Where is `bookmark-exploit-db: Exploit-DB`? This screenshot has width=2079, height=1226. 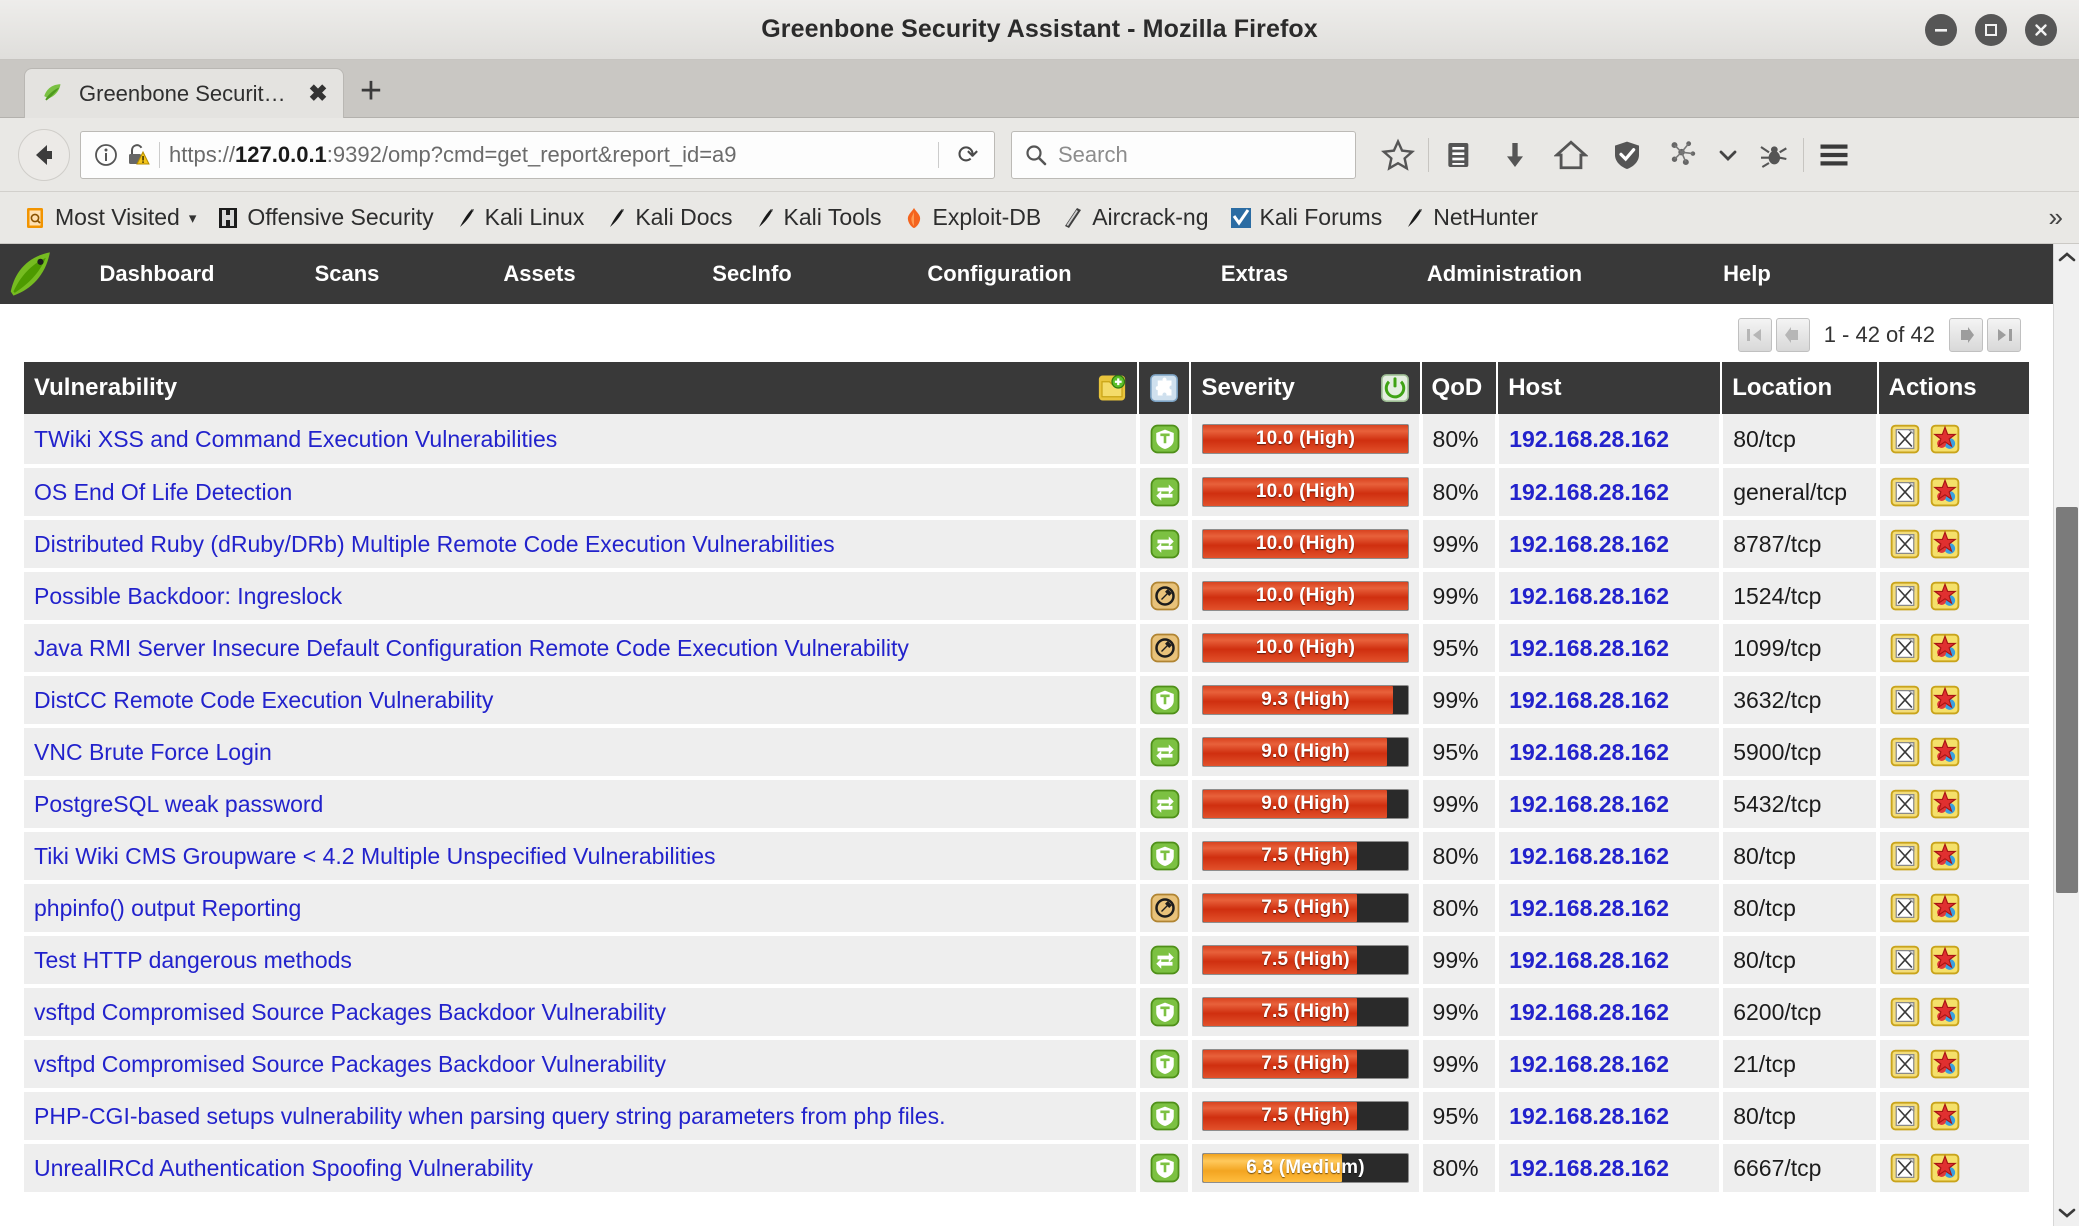 bookmark-exploit-db: Exploit-DB is located at coordinates (972, 218).